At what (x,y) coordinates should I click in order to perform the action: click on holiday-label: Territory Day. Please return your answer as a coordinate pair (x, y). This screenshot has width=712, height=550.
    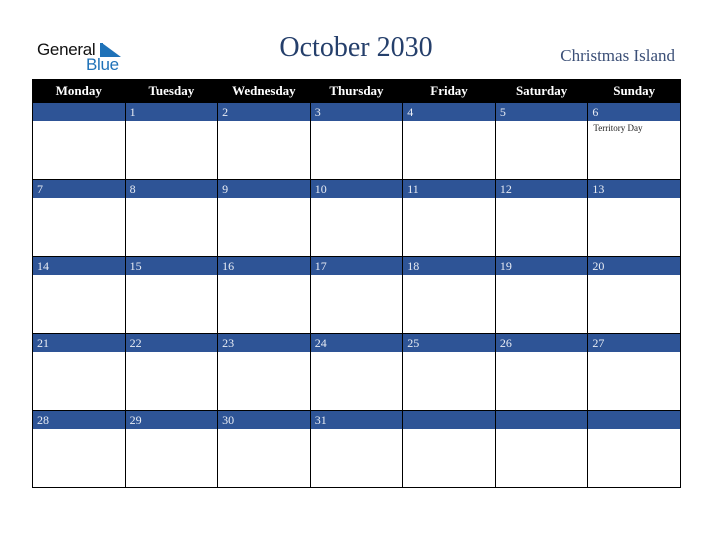
    Looking at the image, I should click on (618, 128).